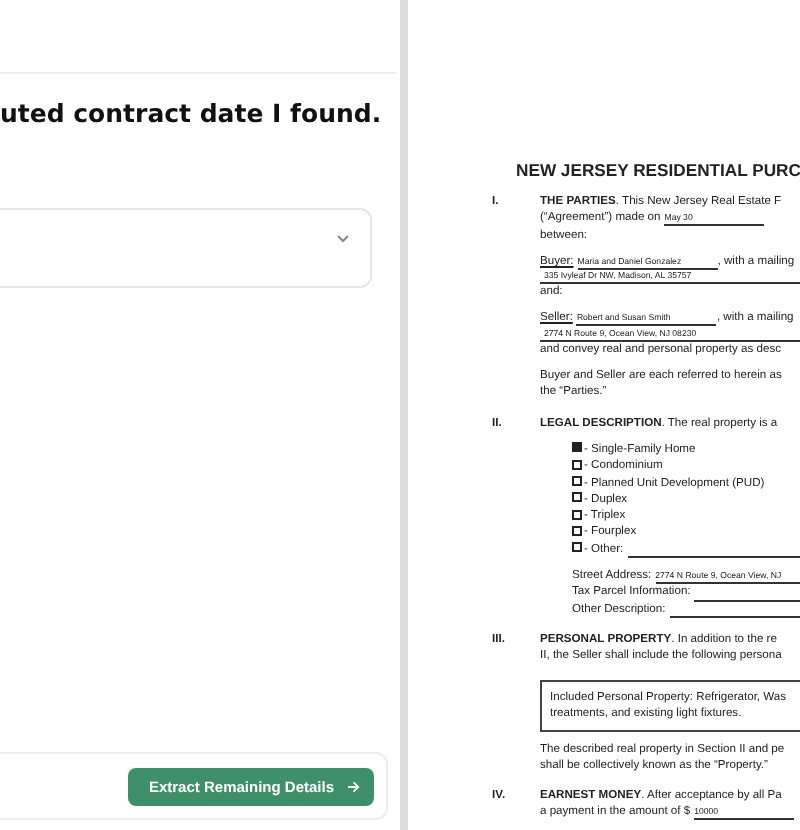 Image resolution: width=800 pixels, height=830 pixels. What do you see at coordinates (186, 248) in the screenshot?
I see `dropdown` at bounding box center [186, 248].